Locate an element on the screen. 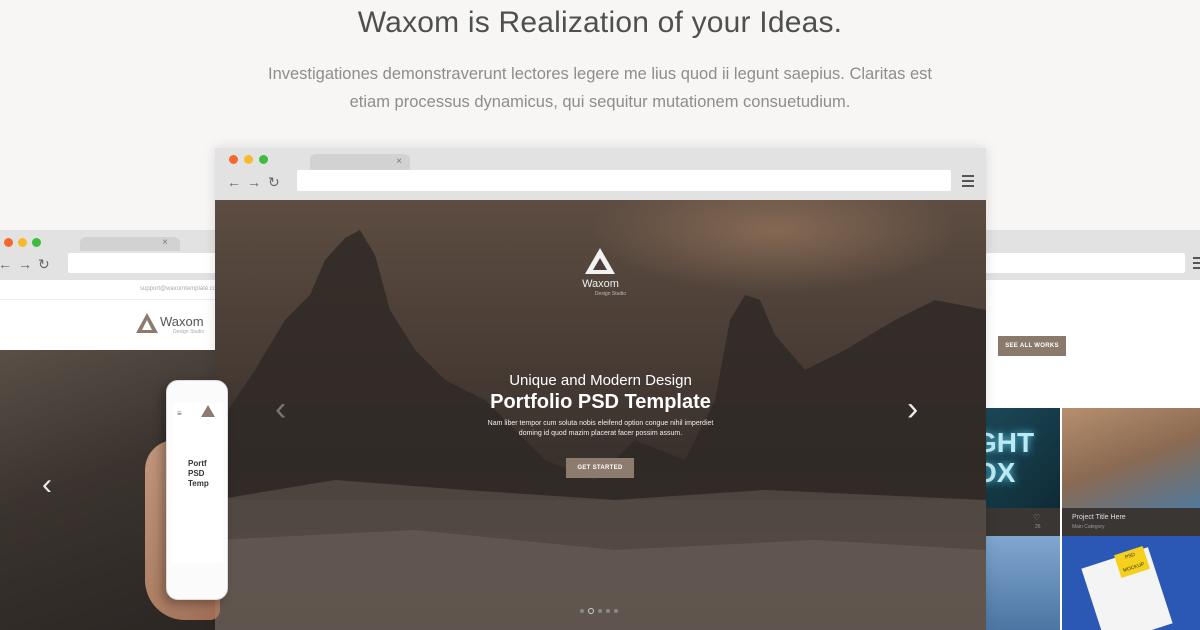 The image size is (1200, 630). prev-slide-arrow-icon: ‹ is located at coordinates (280, 409).